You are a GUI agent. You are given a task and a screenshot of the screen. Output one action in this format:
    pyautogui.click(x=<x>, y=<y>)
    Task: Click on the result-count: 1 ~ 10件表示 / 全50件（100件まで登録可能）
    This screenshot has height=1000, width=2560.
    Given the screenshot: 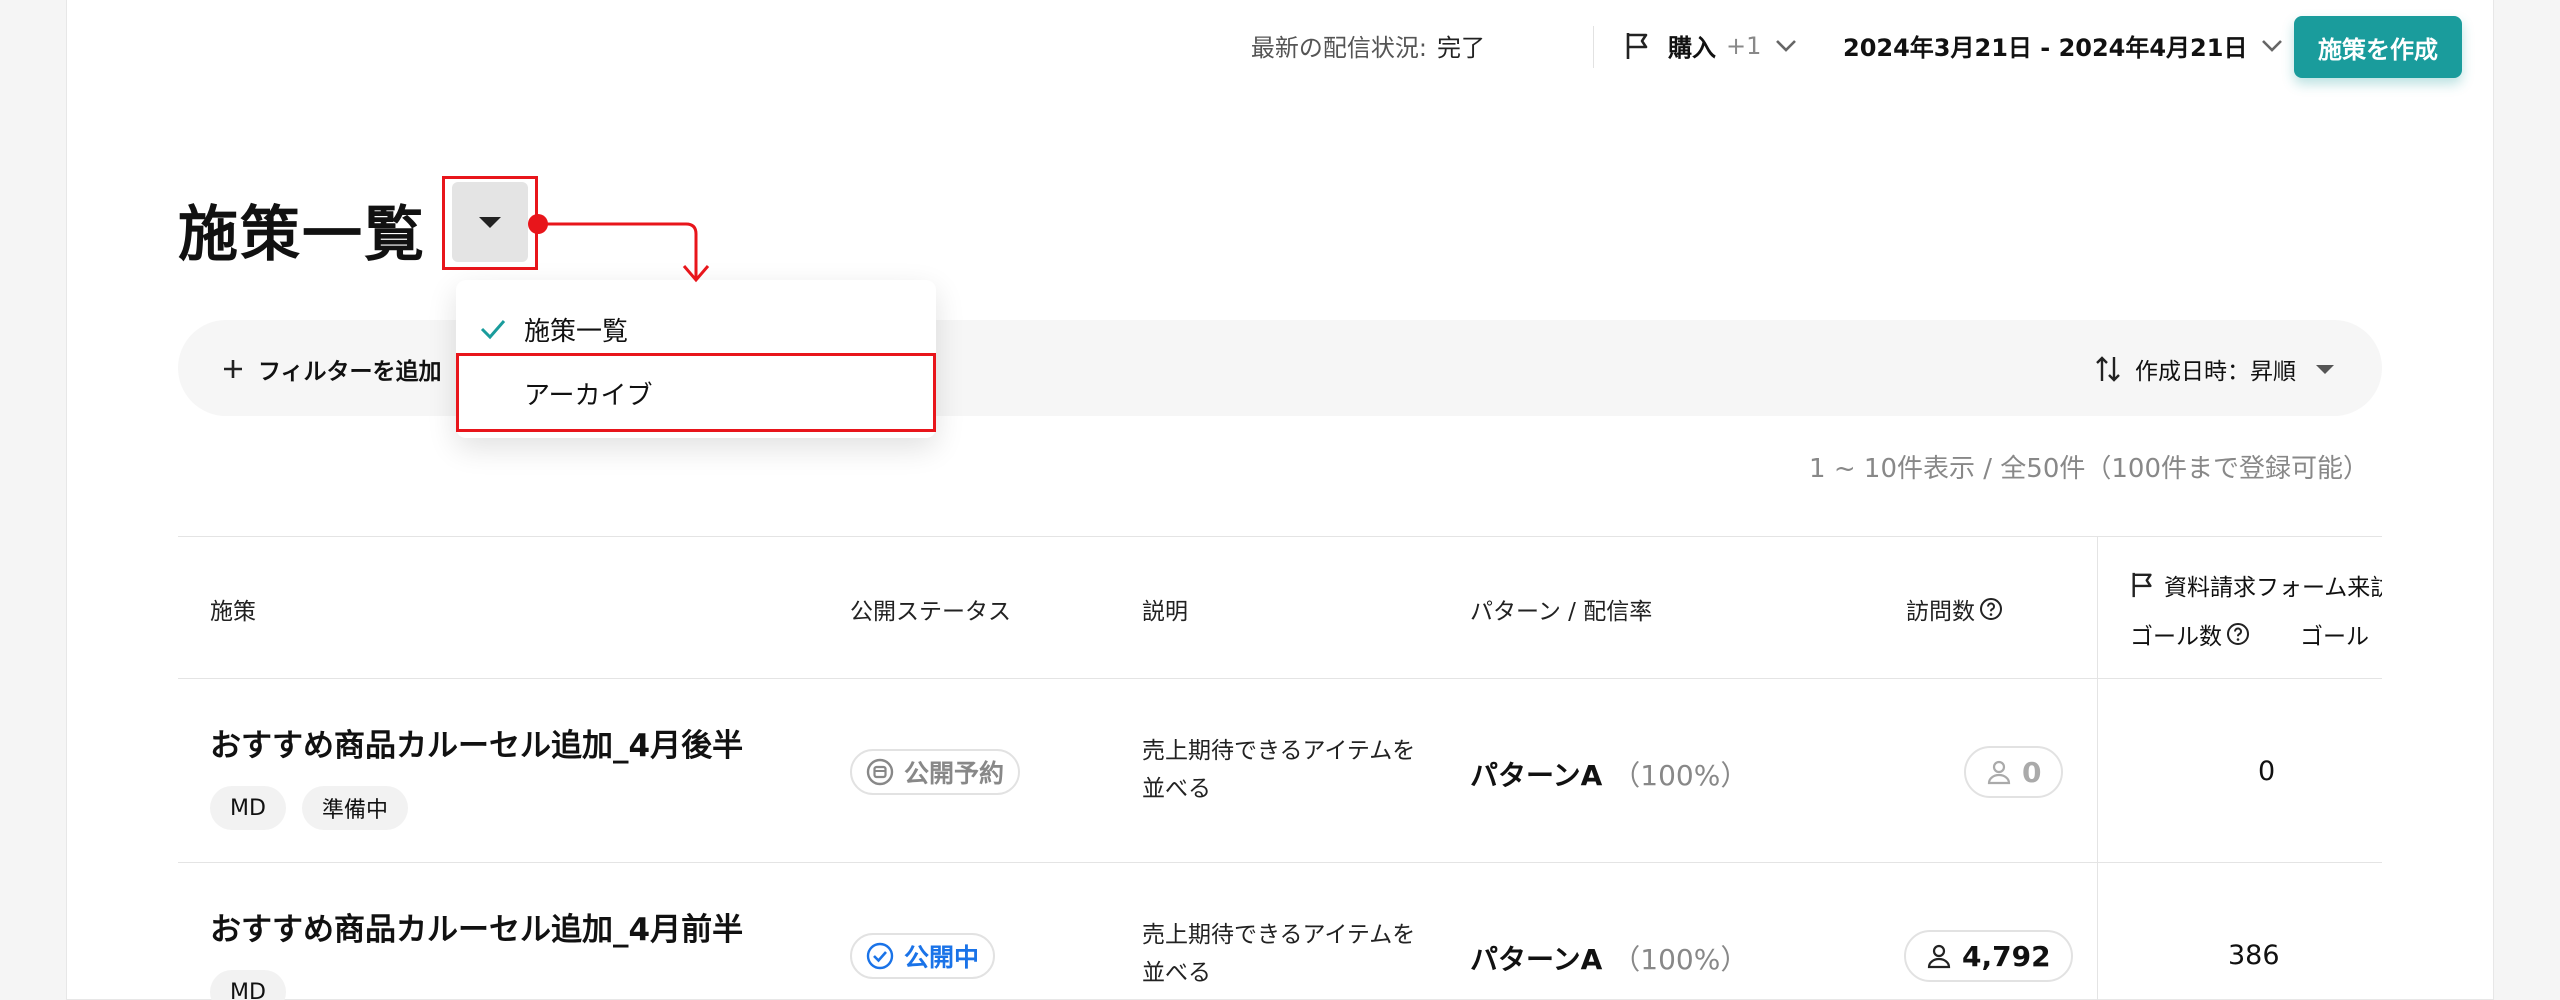 What is the action you would take?
    pyautogui.click(x=2089, y=469)
    